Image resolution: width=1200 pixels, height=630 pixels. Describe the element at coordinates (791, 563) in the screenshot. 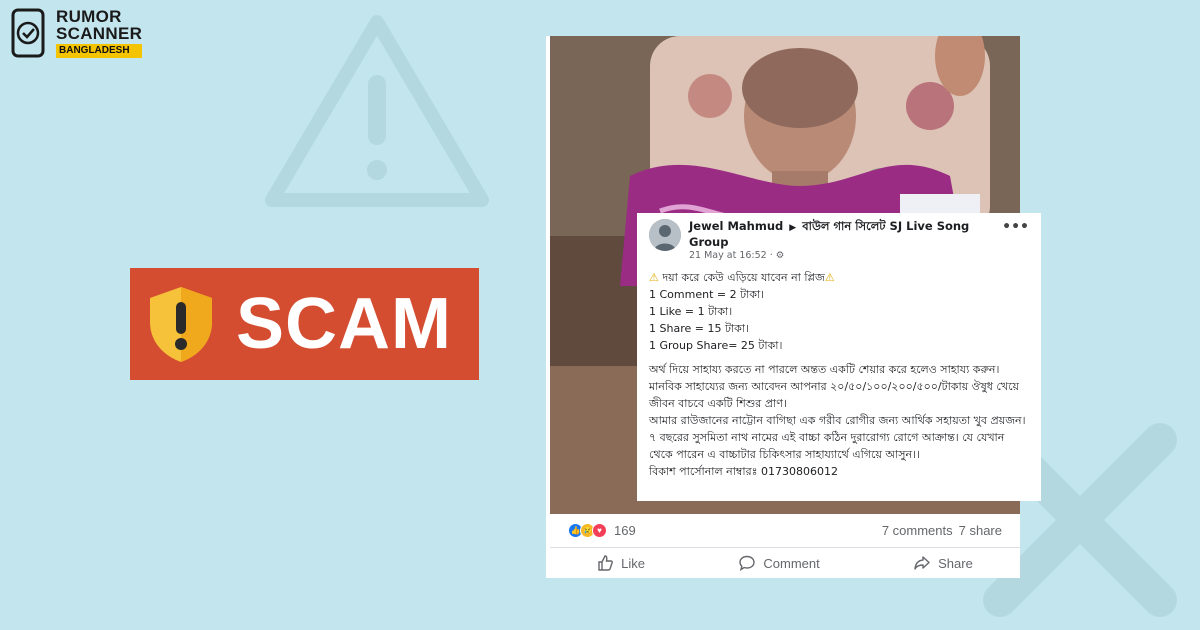

I see `comment-label: Comment` at that location.